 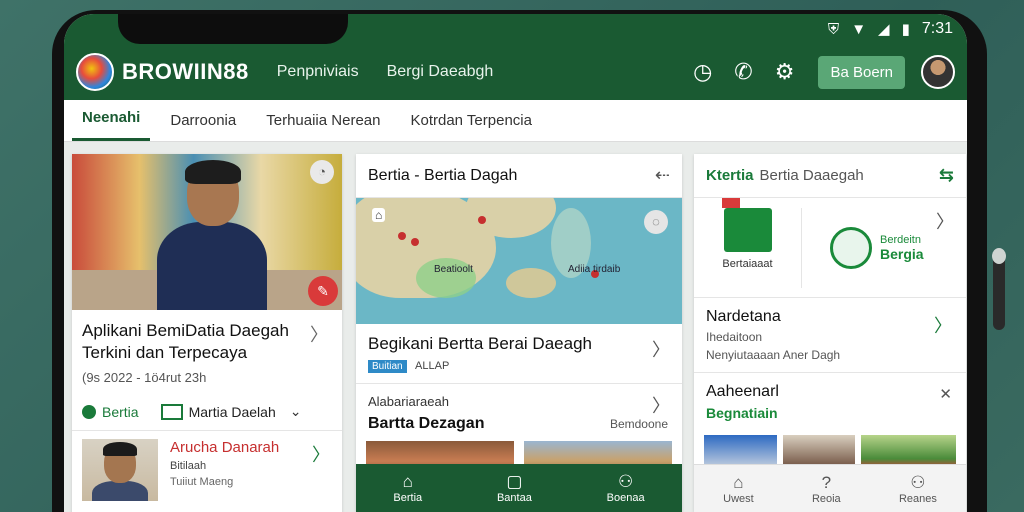 I want to click on map-image: Beatioolt Adiia tirdaib ⌂ ◌, so click(x=519, y=261).